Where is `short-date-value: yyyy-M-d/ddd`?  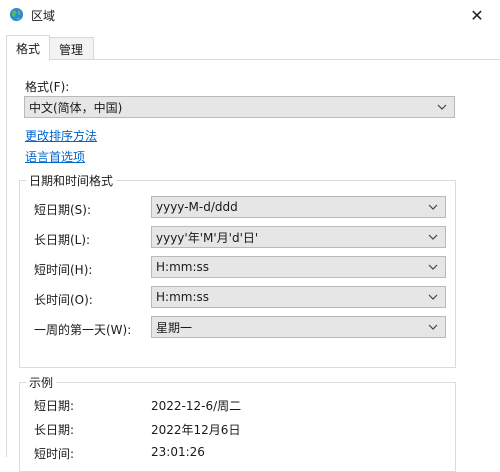
short-date-value: yyyy-M-d/ddd is located at coordinates (197, 207).